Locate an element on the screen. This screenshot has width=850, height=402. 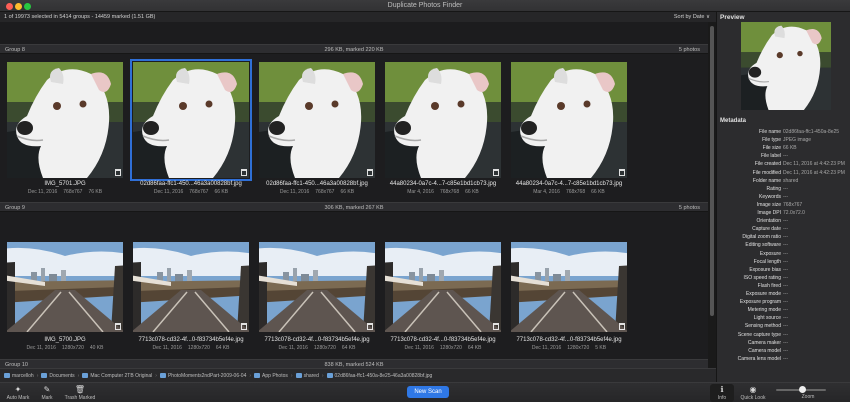
scrollbar-thumb is located at coordinates (712, 171).